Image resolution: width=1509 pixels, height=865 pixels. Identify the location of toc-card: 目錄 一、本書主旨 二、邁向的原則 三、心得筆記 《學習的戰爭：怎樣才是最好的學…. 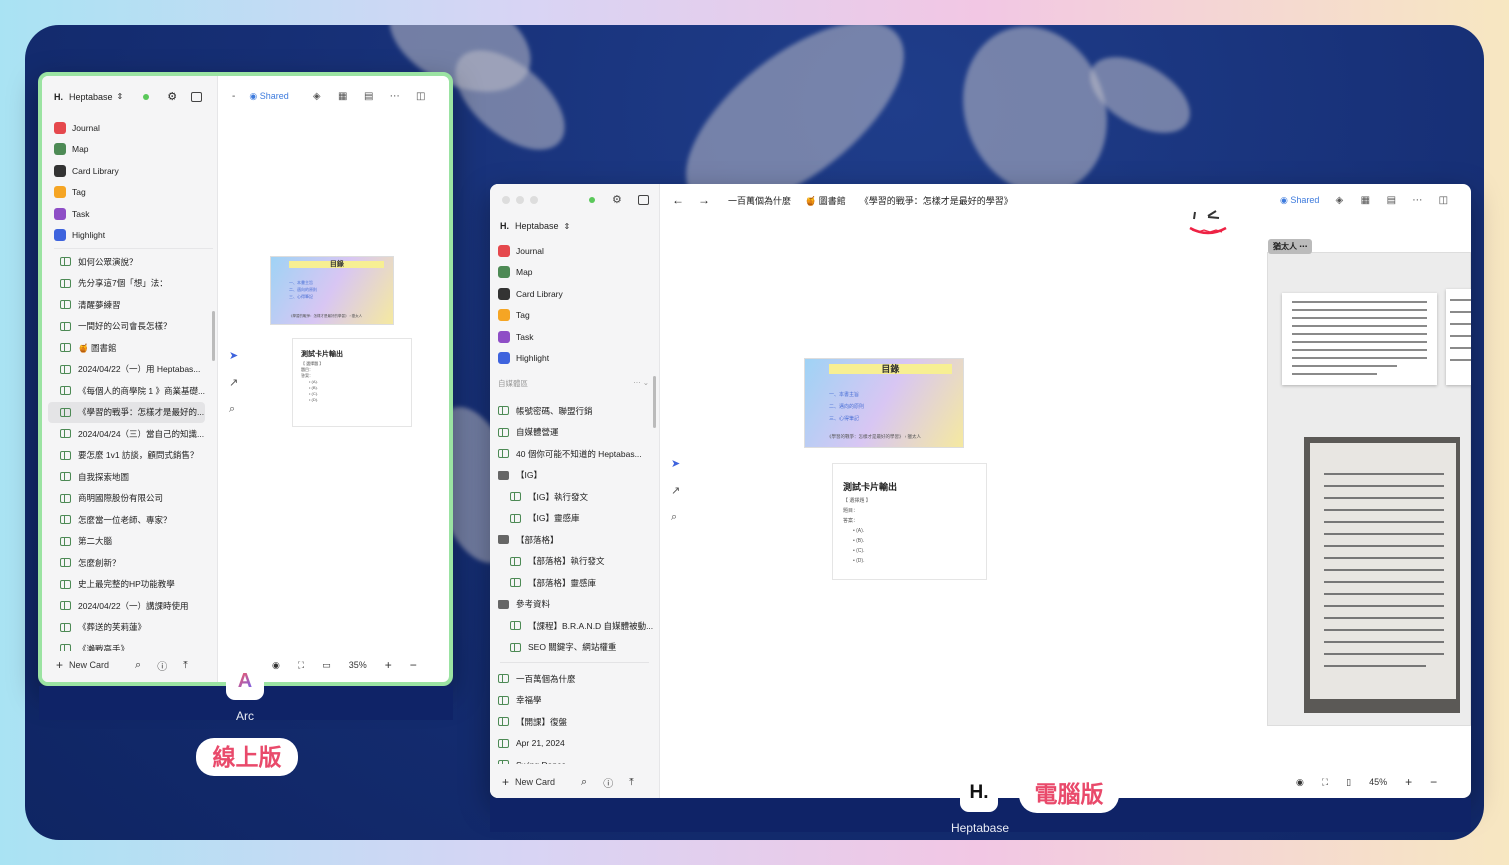
(332, 290).